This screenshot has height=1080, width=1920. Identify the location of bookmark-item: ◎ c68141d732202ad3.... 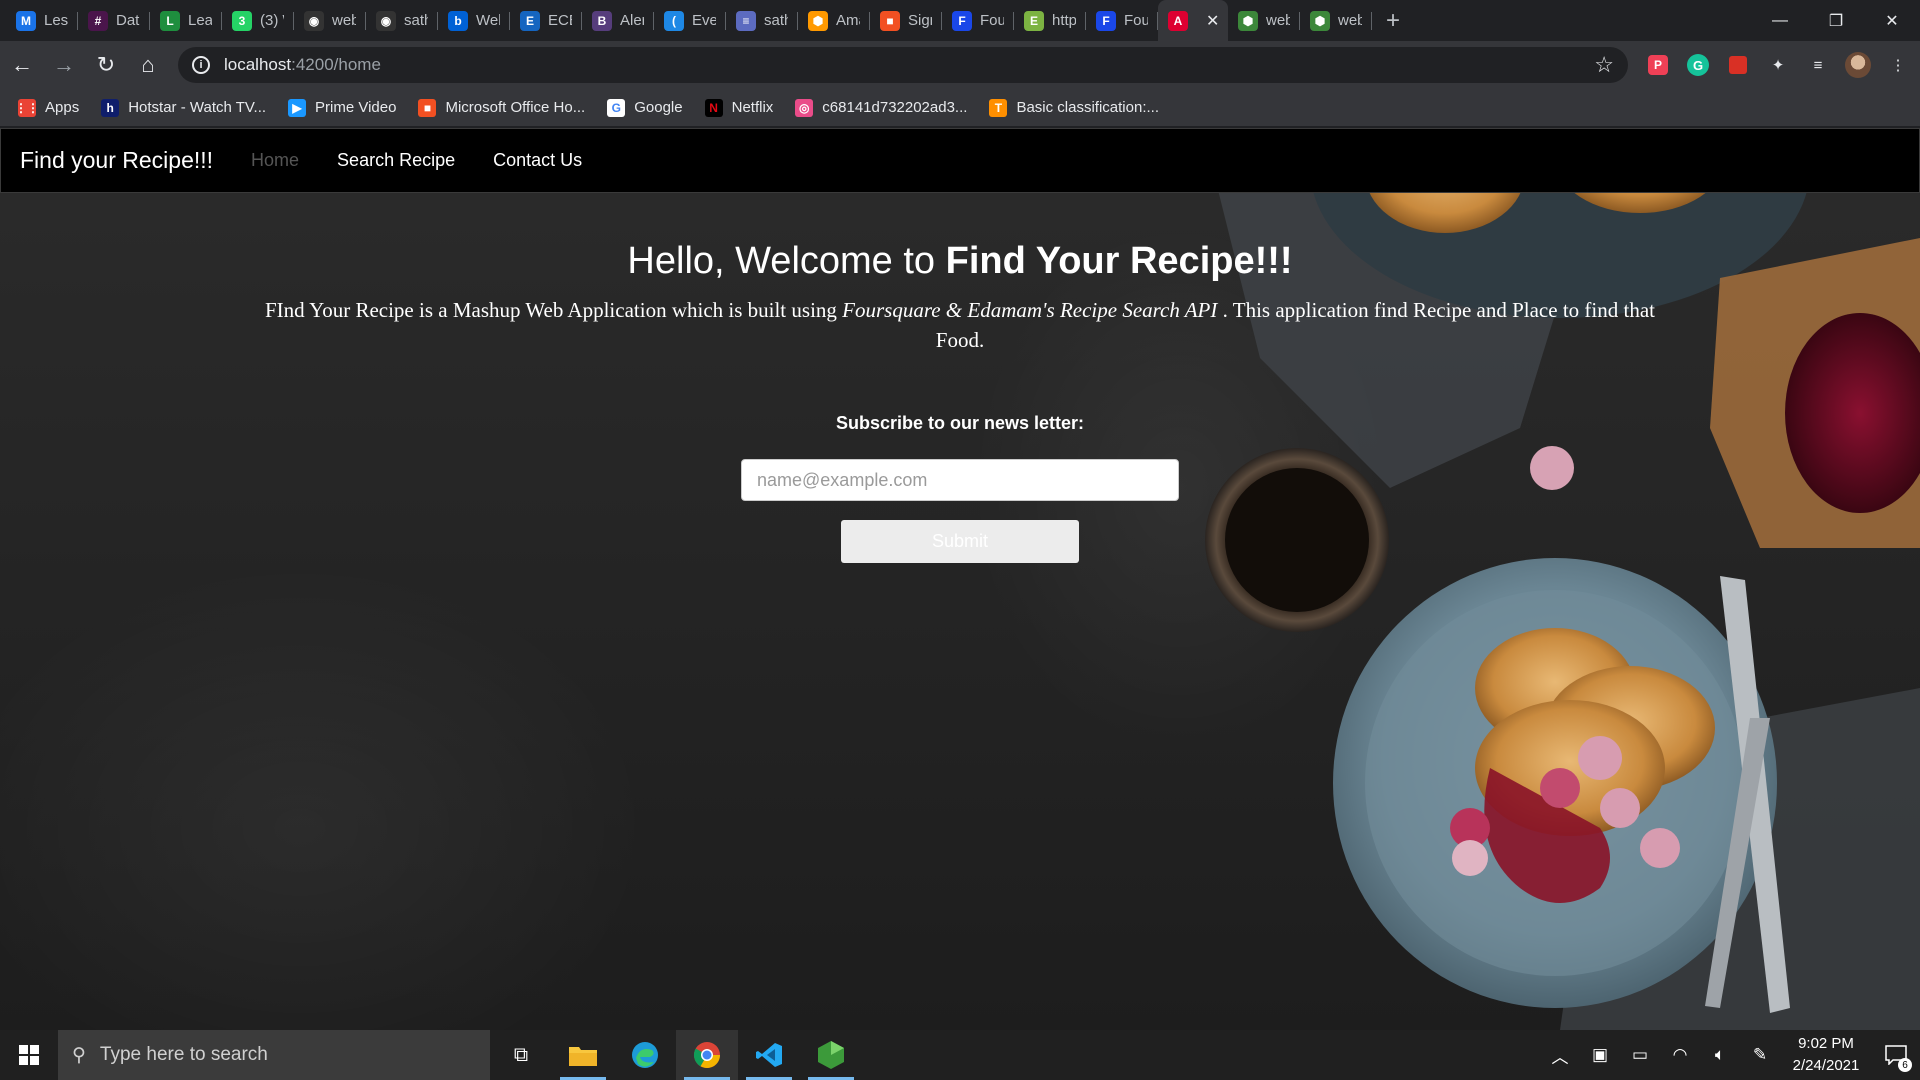
(881, 107).